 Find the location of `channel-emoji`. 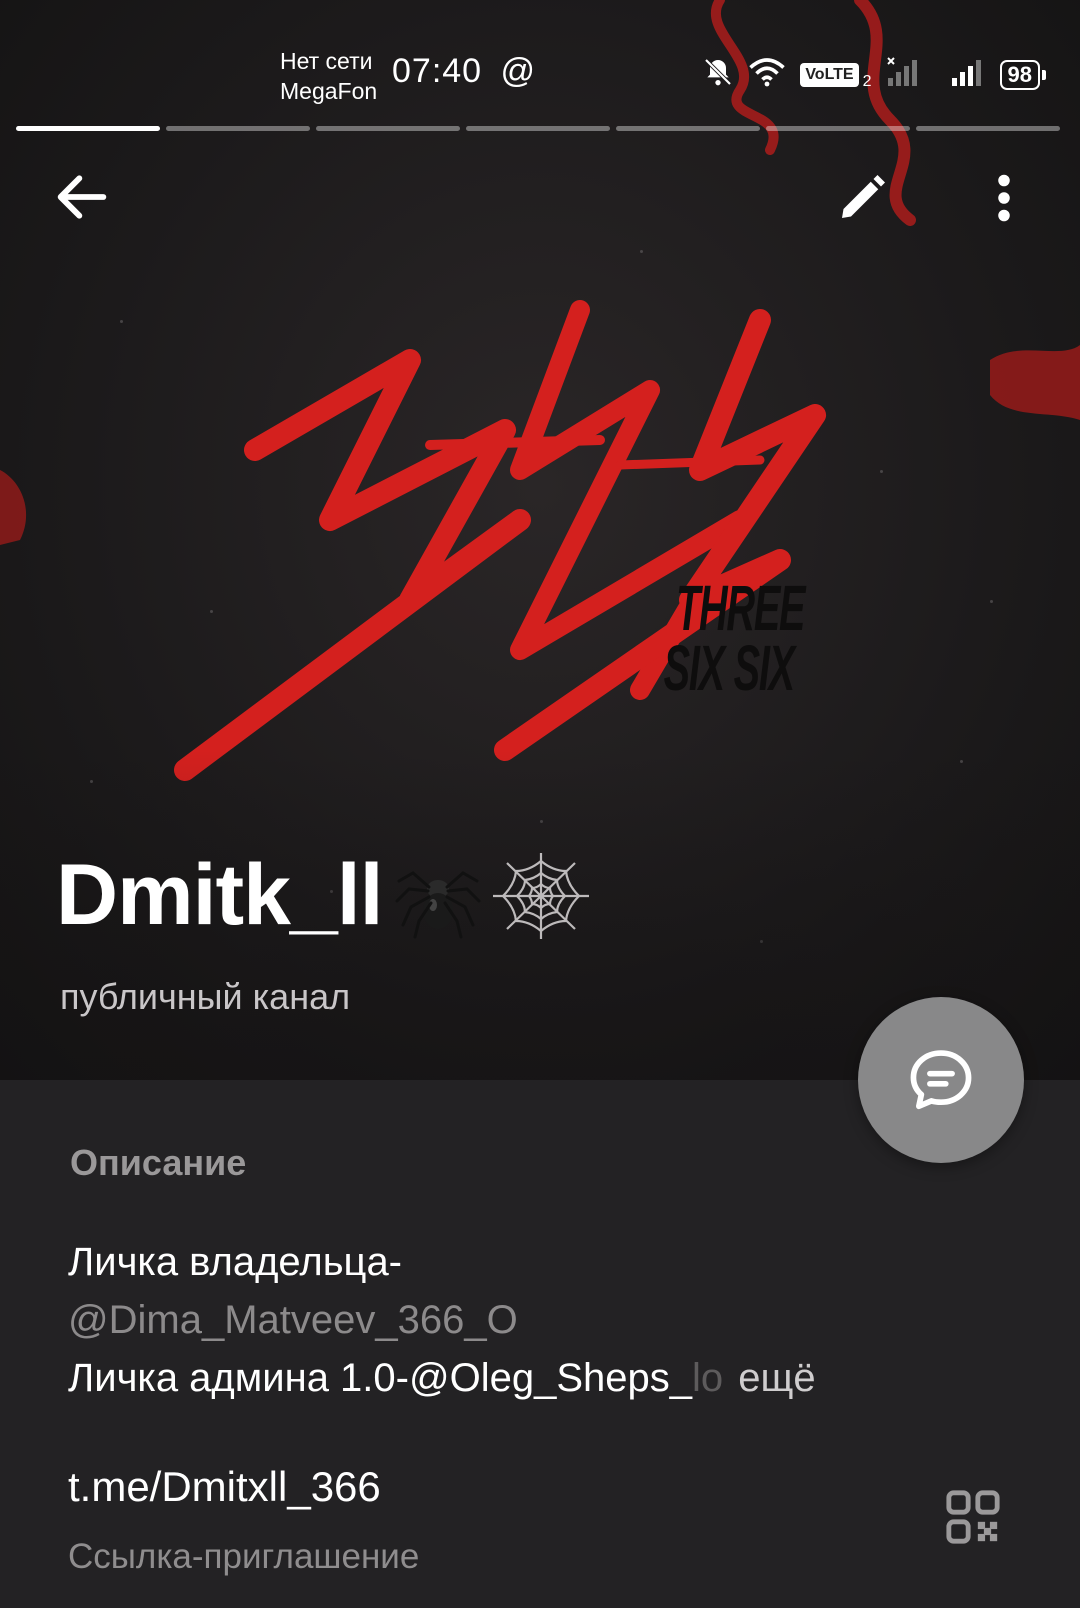

channel-emoji is located at coordinates (494, 896).